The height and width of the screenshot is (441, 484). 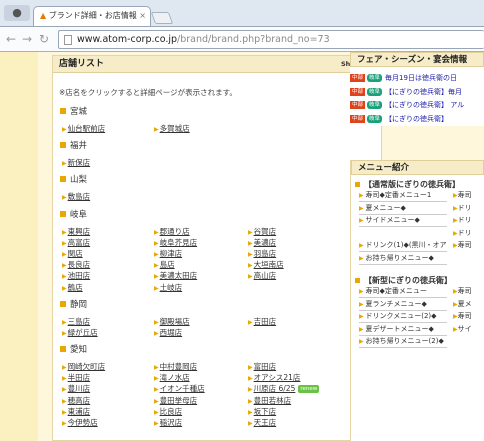 I want to click on menu-link: ▶ お持ち帰りメニュー(2)◆, so click(x=403, y=342).